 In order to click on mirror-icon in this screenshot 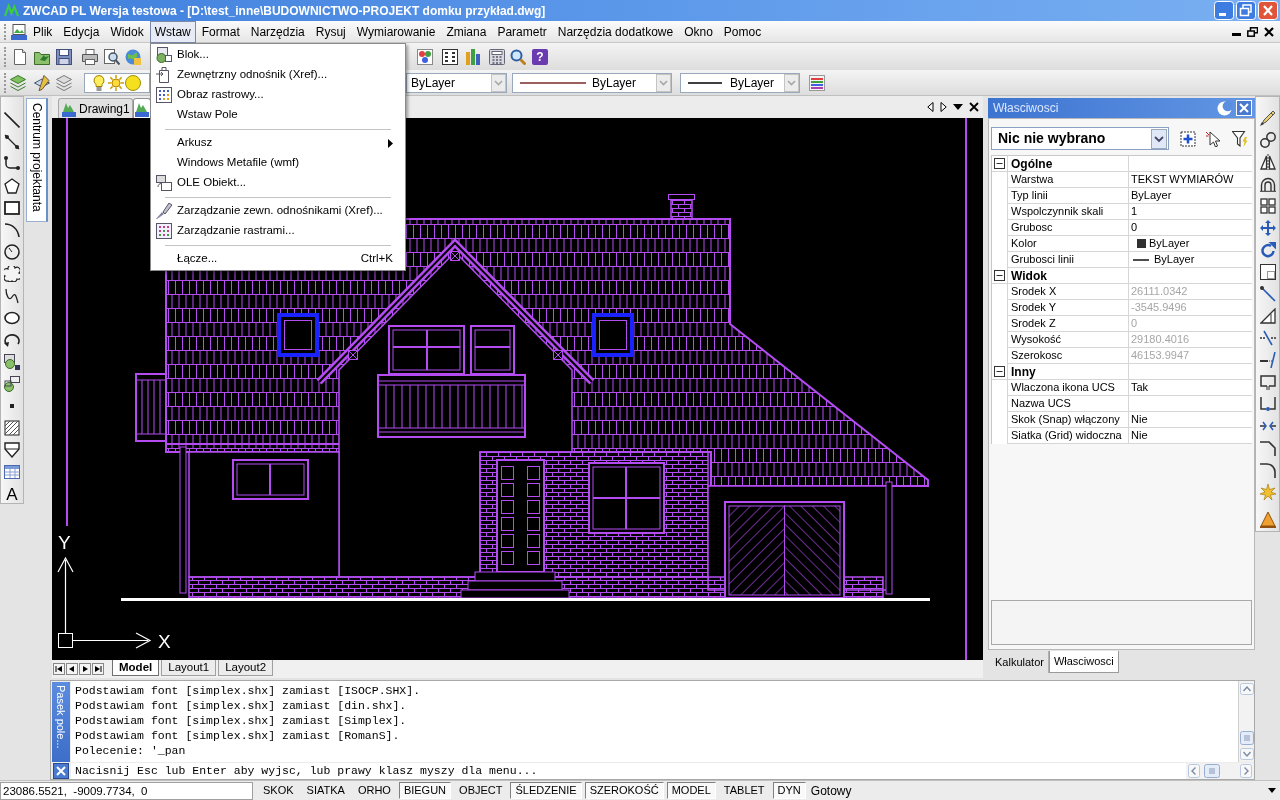, I will do `click(1267, 162)`.